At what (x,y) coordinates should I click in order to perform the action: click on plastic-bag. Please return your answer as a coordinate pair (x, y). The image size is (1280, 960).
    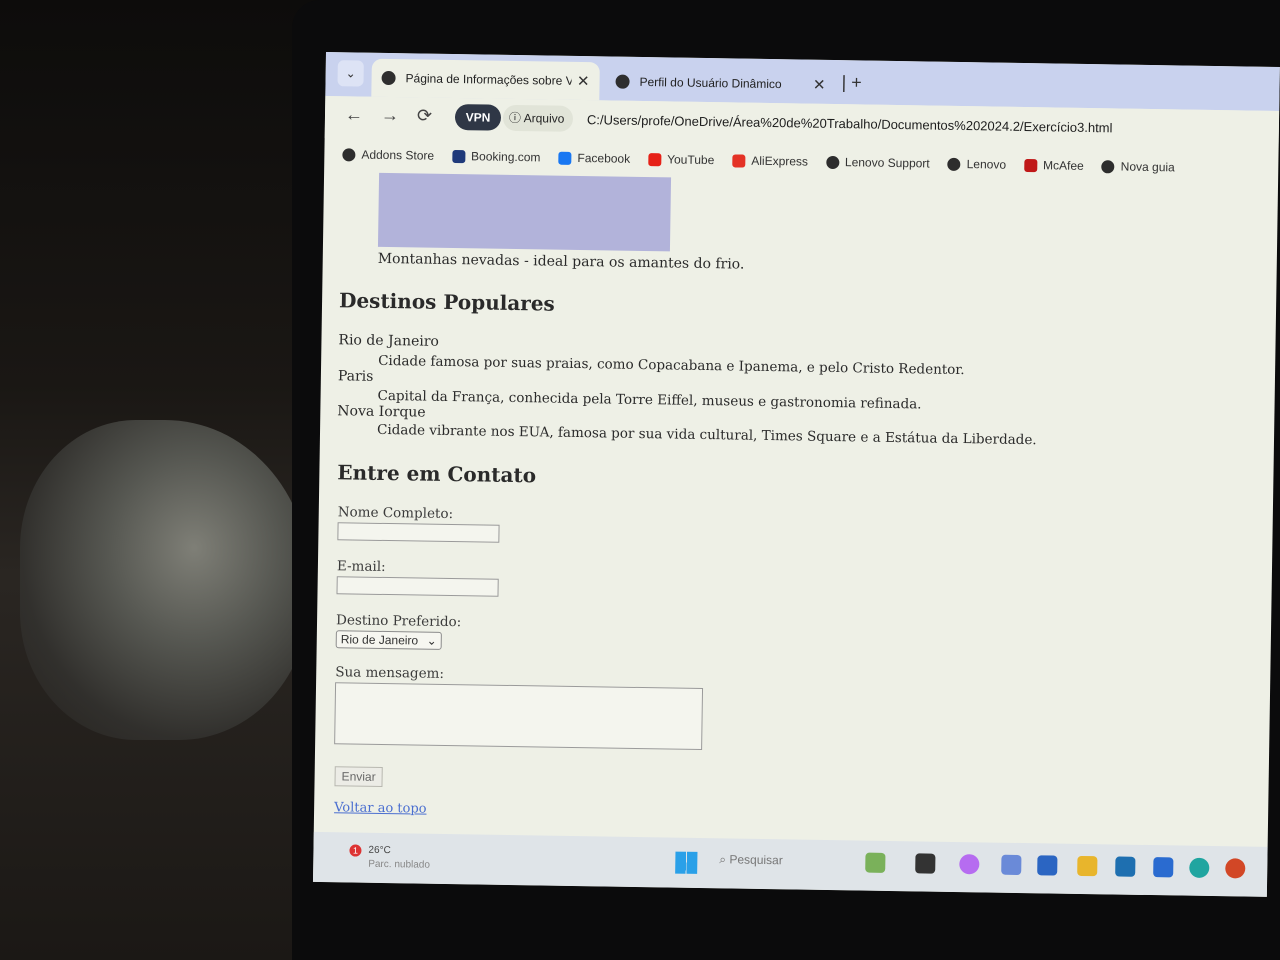
    Looking at the image, I should click on (165, 580).